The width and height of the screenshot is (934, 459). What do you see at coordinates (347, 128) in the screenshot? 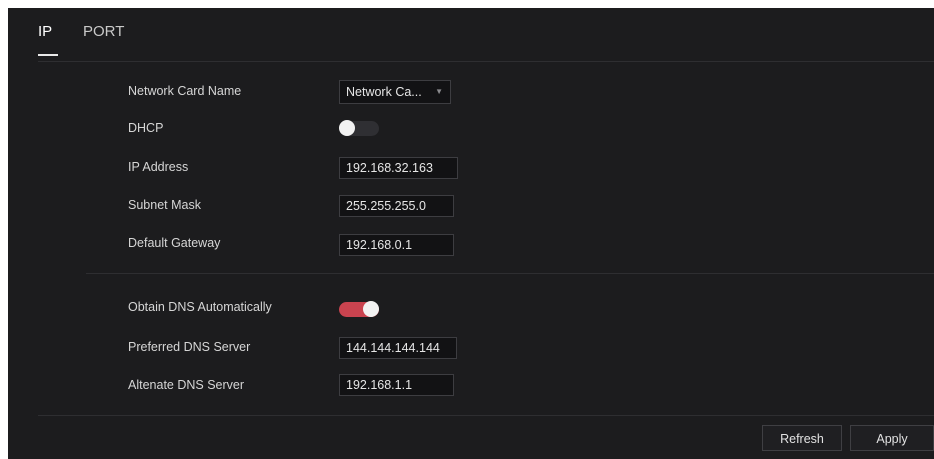
I see `dhcp-toggle-knob` at bounding box center [347, 128].